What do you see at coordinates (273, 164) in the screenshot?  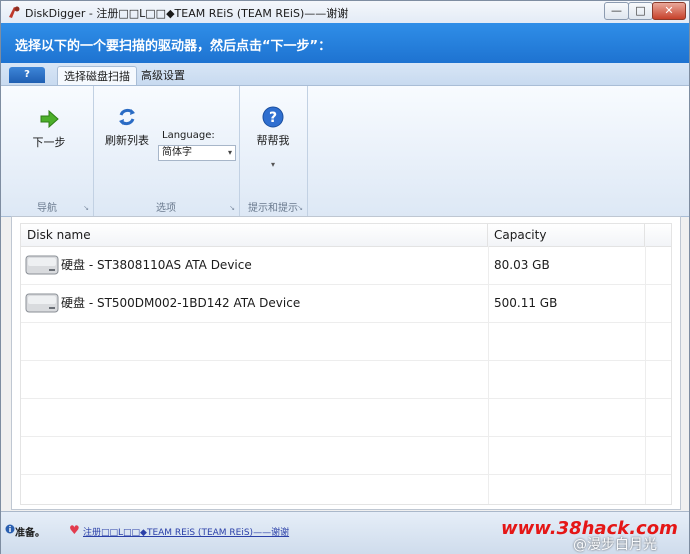 I see `help-dropdown-caret: ▾` at bounding box center [273, 164].